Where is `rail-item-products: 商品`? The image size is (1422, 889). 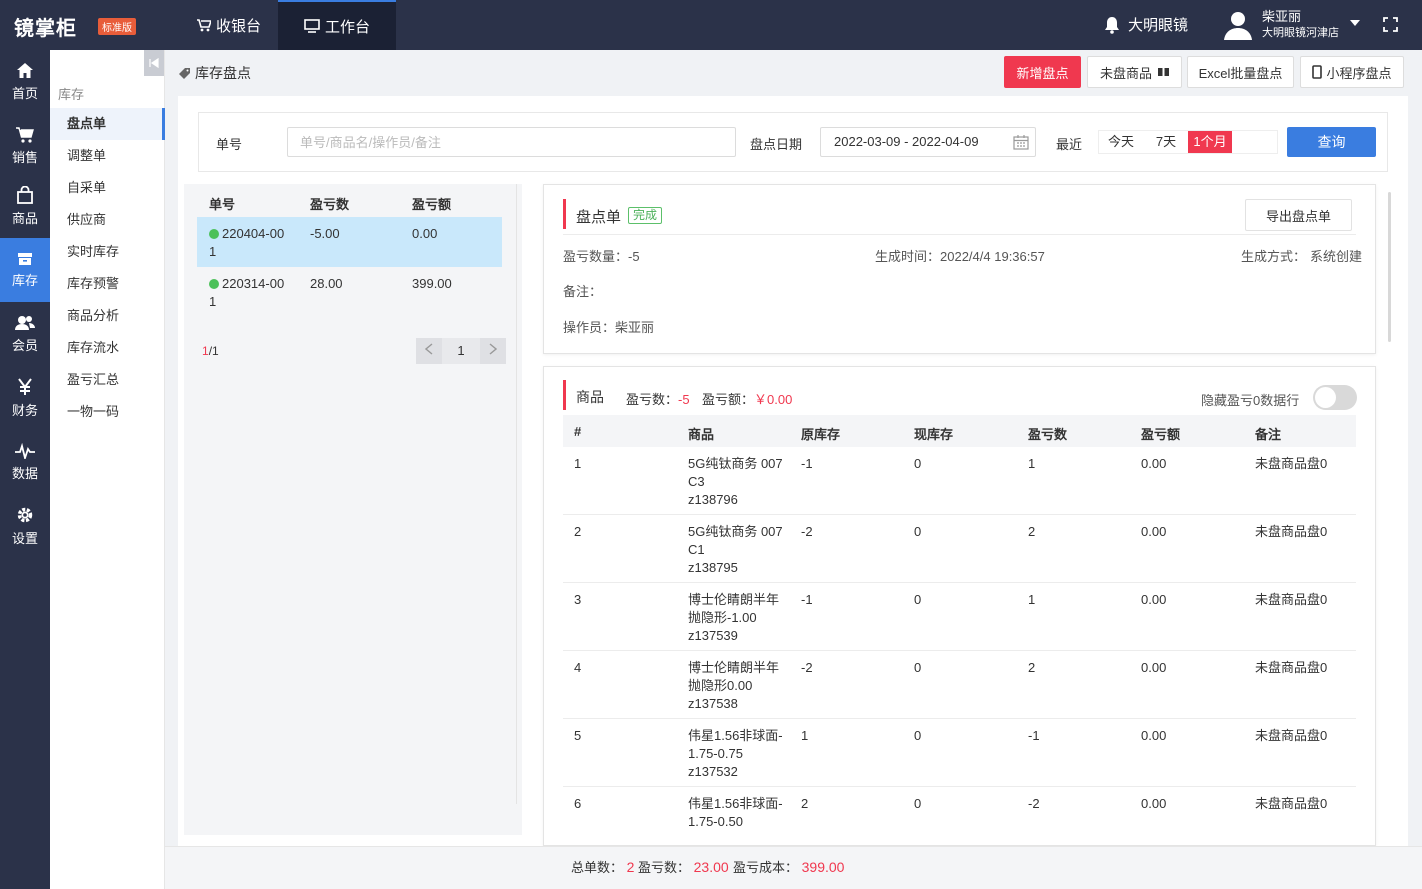 rail-item-products: 商品 is located at coordinates (25, 206).